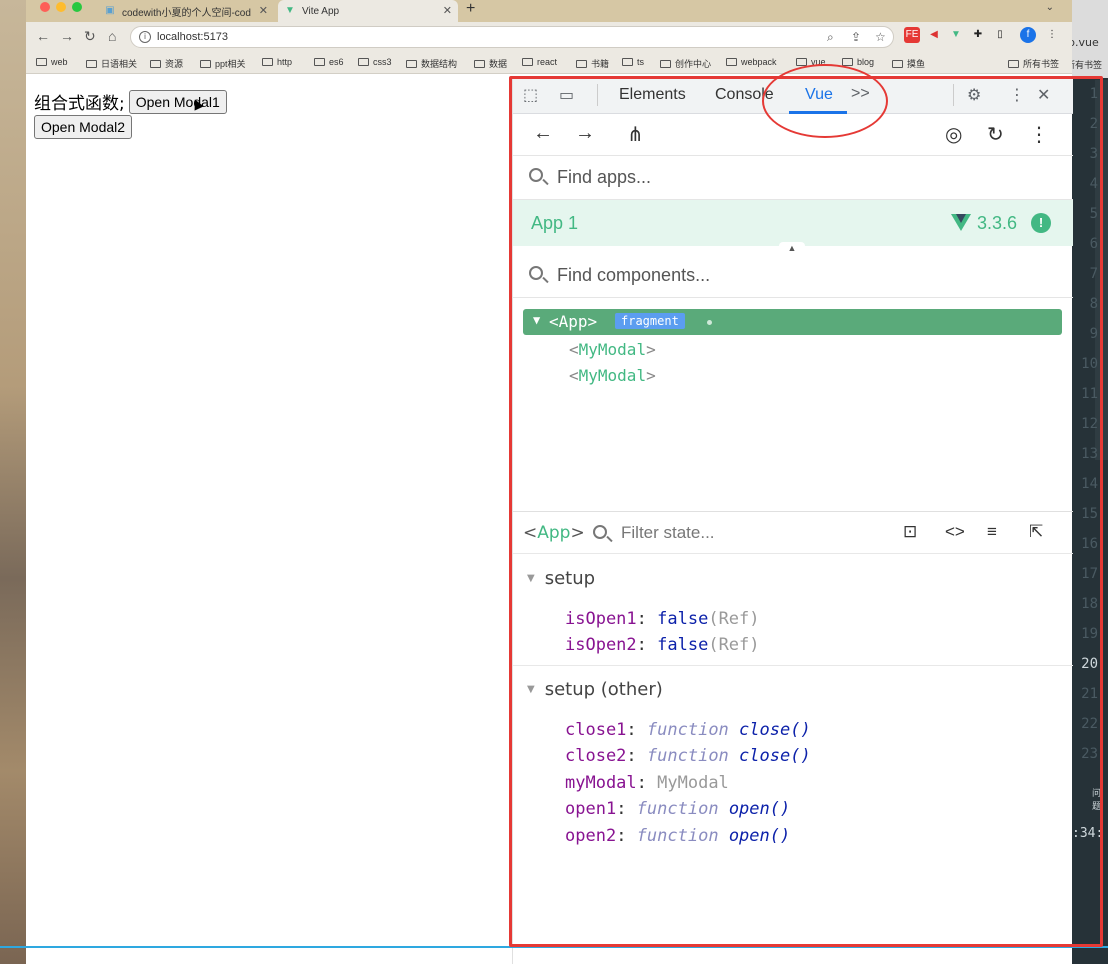 The image size is (1108, 964). What do you see at coordinates (974, 95) in the screenshot?
I see `settings-gear-icon: ⚙` at bounding box center [974, 95].